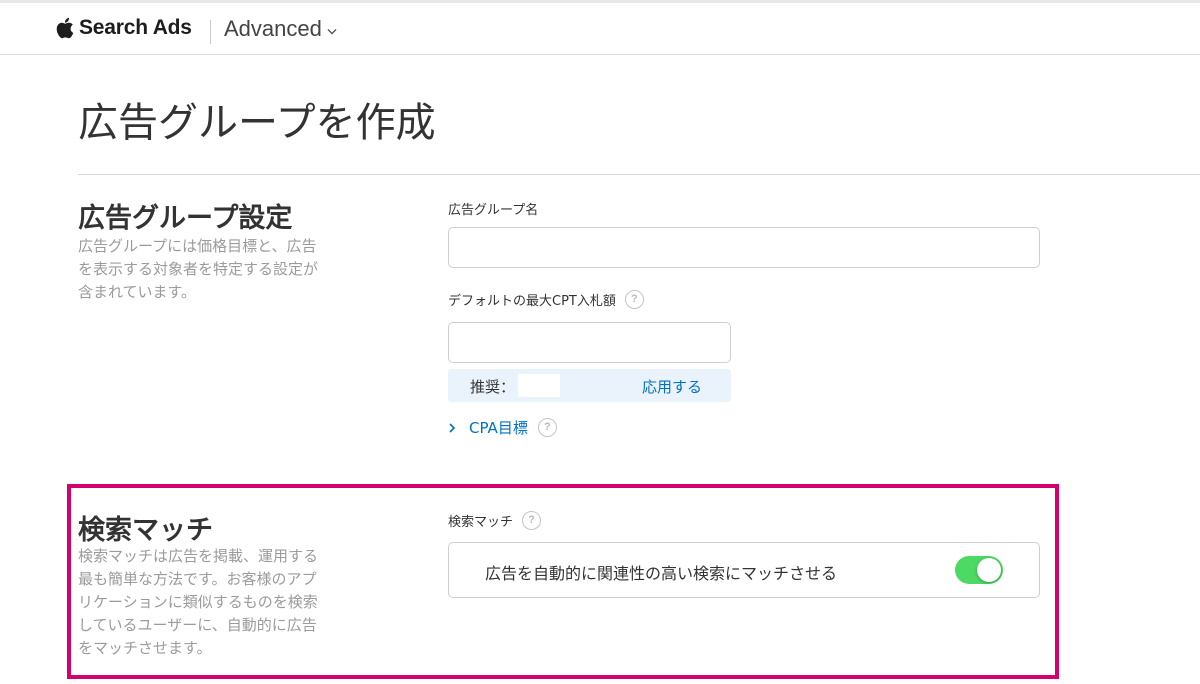  I want to click on ad-group-settings-title: 広告グループ設定, so click(185, 218).